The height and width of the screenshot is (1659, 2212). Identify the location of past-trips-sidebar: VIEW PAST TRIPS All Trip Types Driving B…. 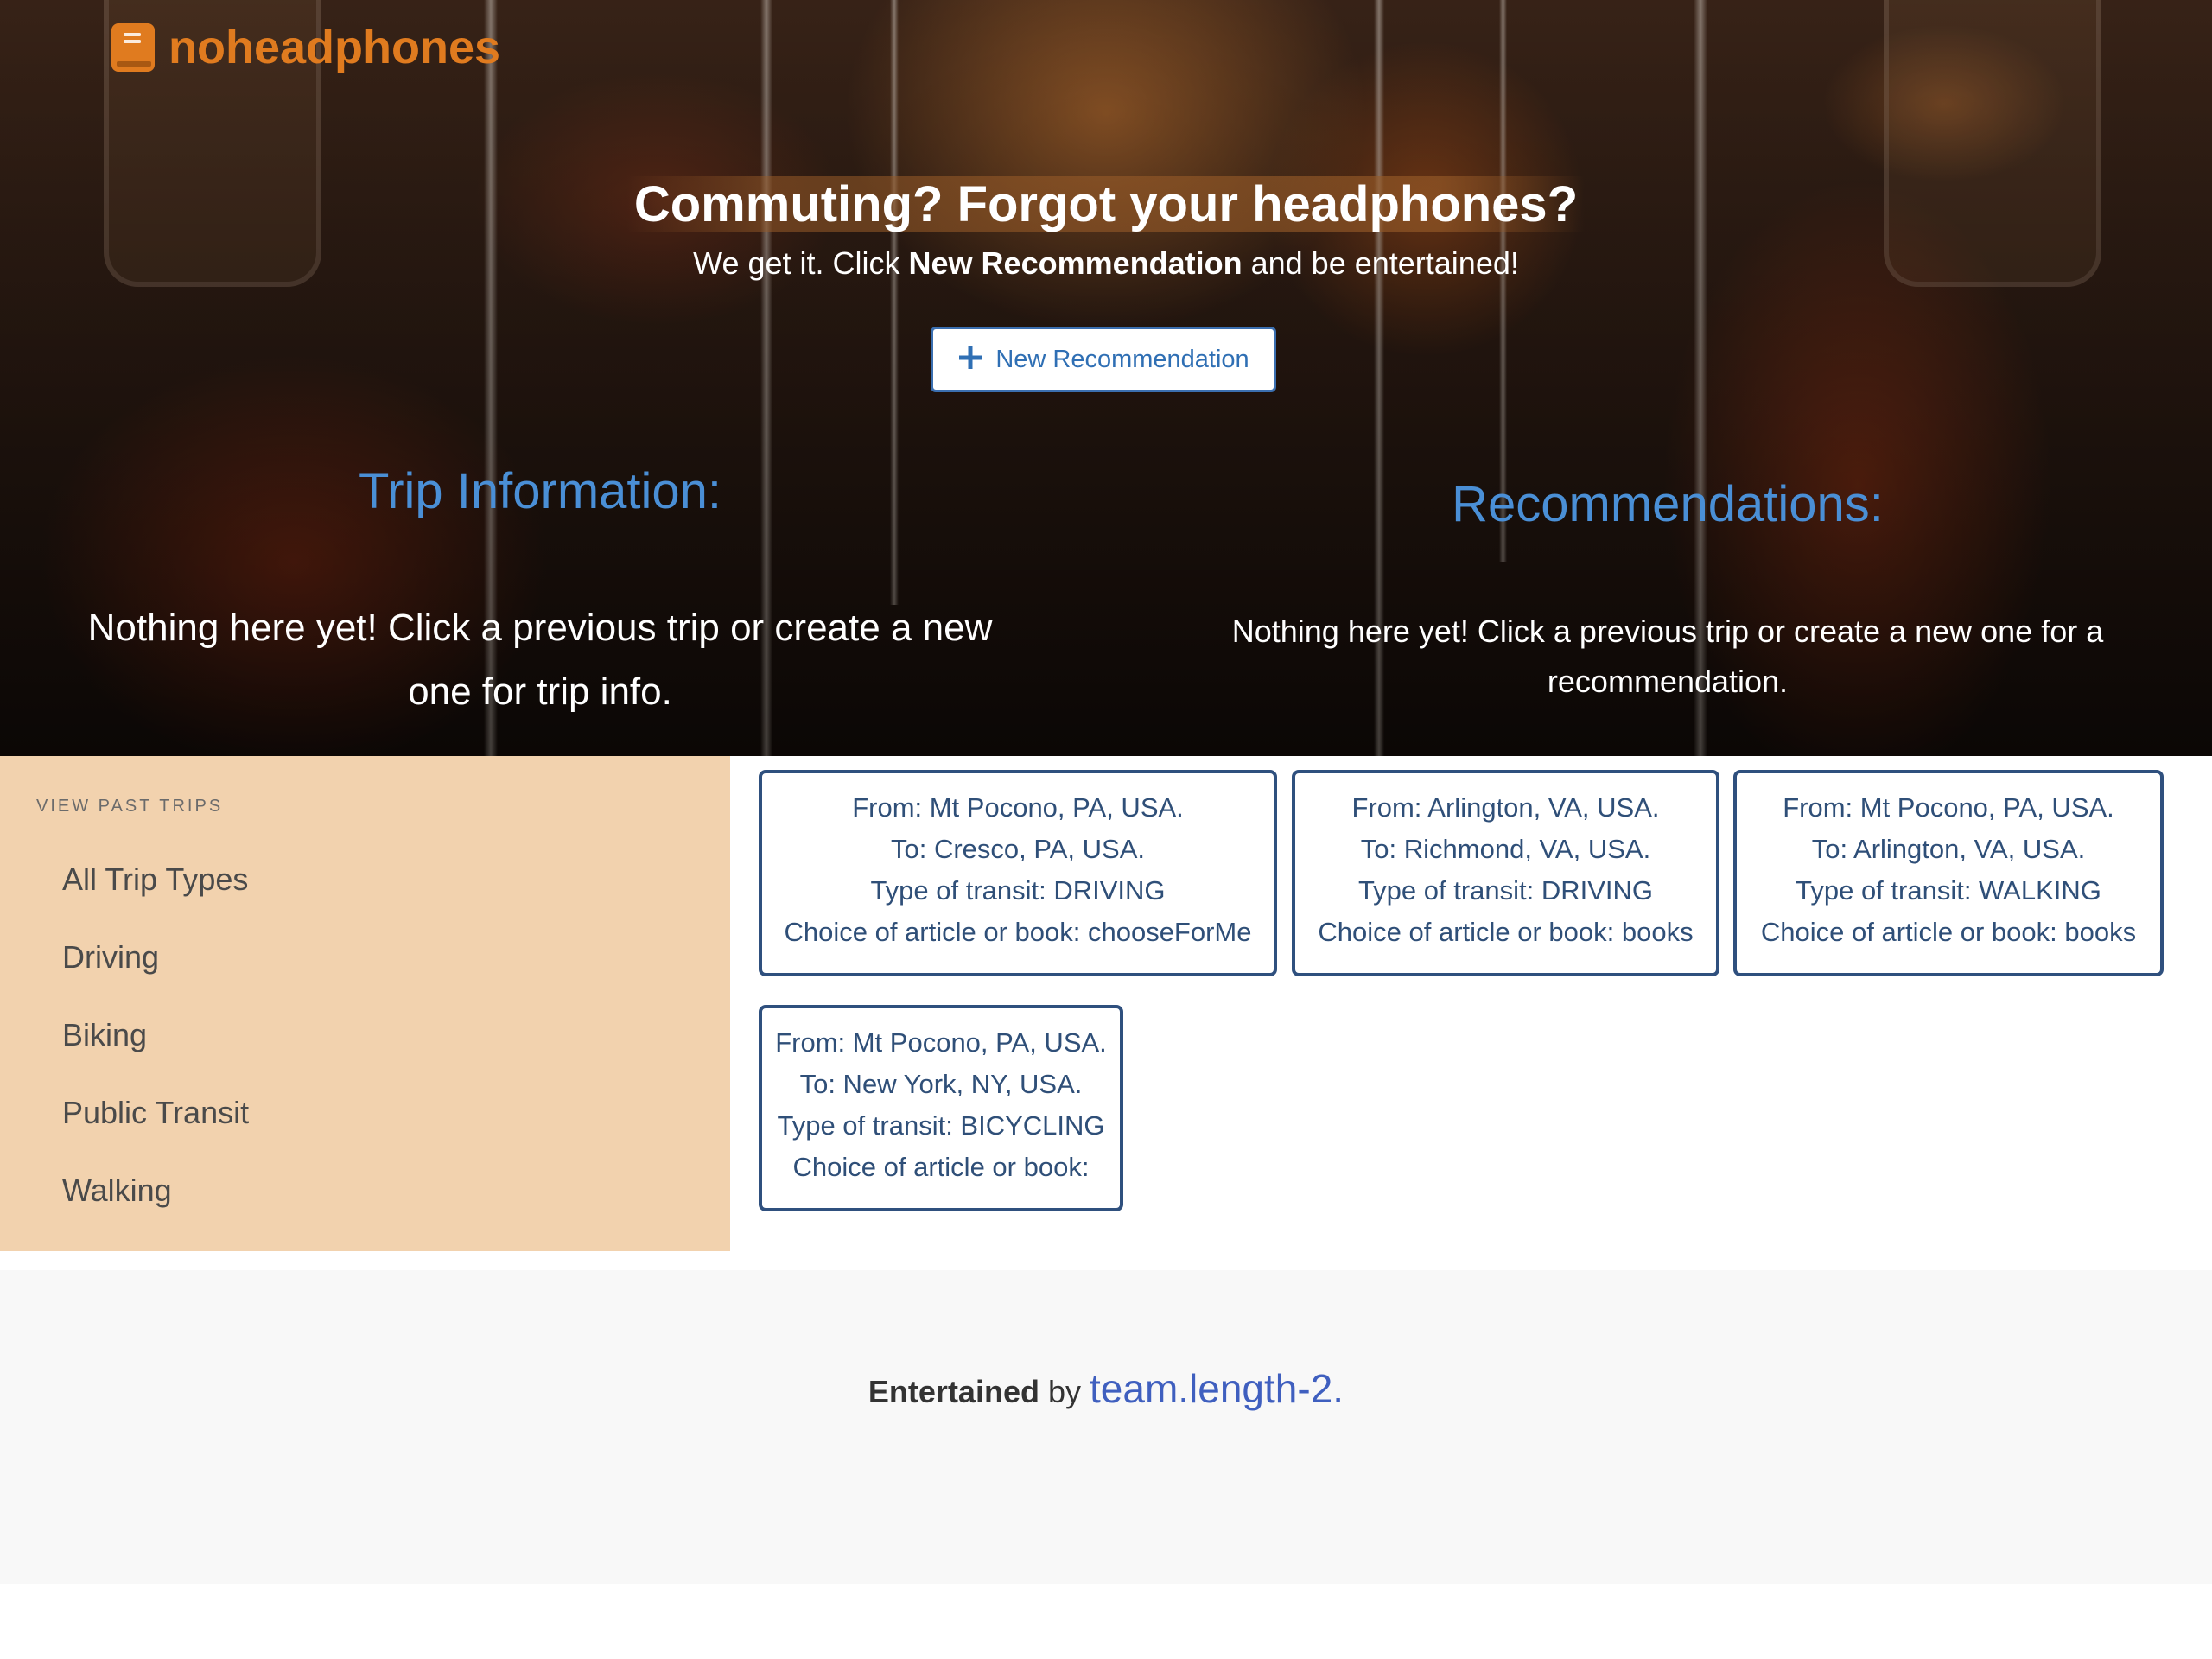
(365, 1003).